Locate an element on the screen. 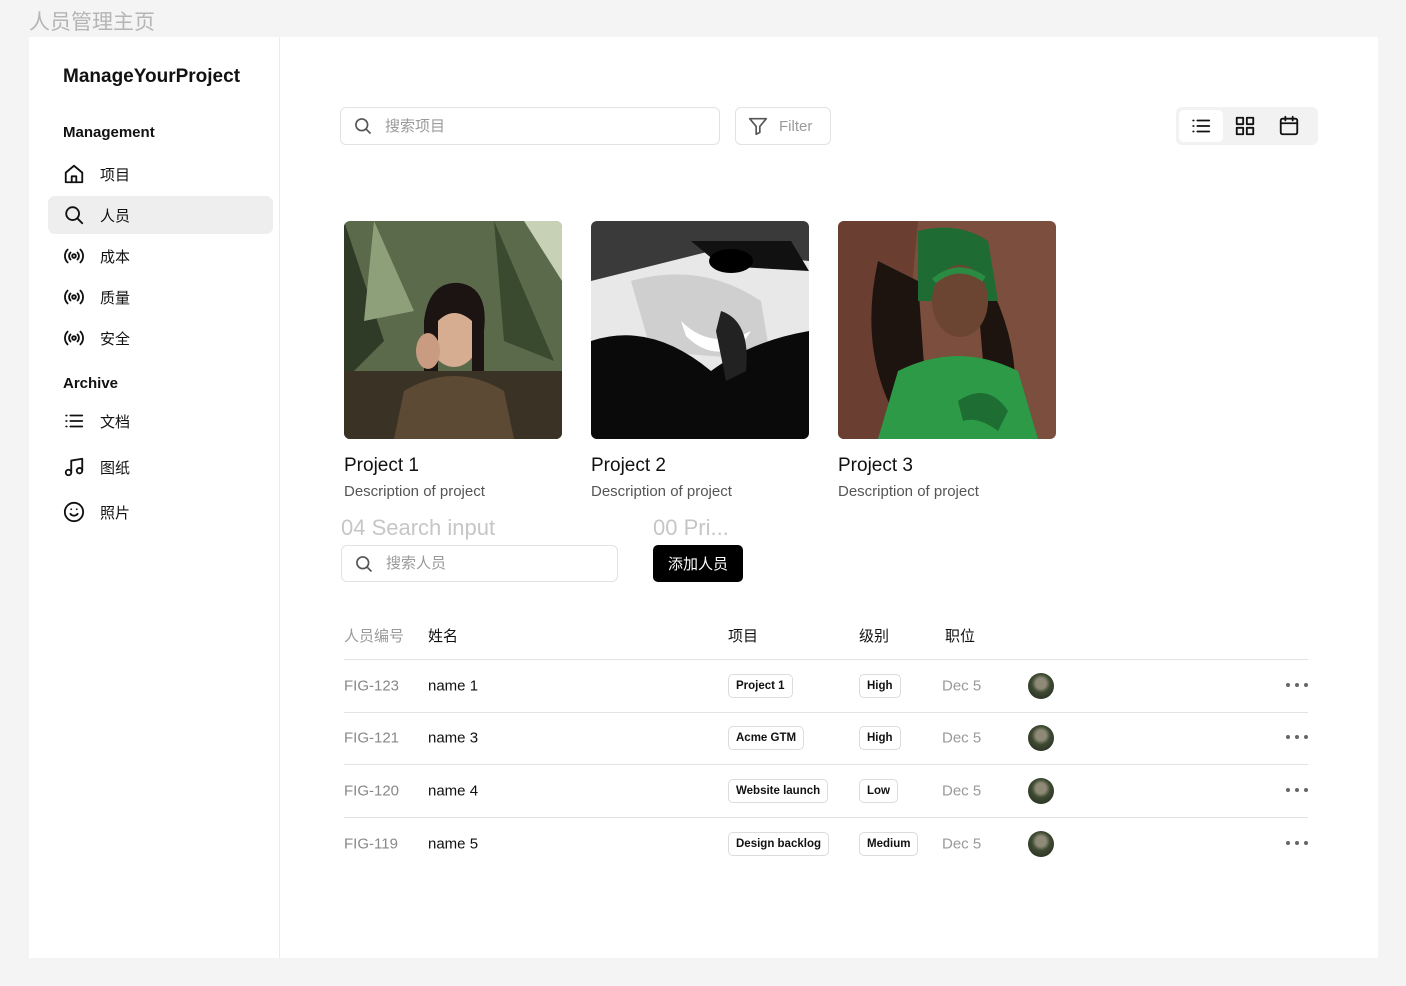  person-name: name 4 is located at coordinates (453, 791).